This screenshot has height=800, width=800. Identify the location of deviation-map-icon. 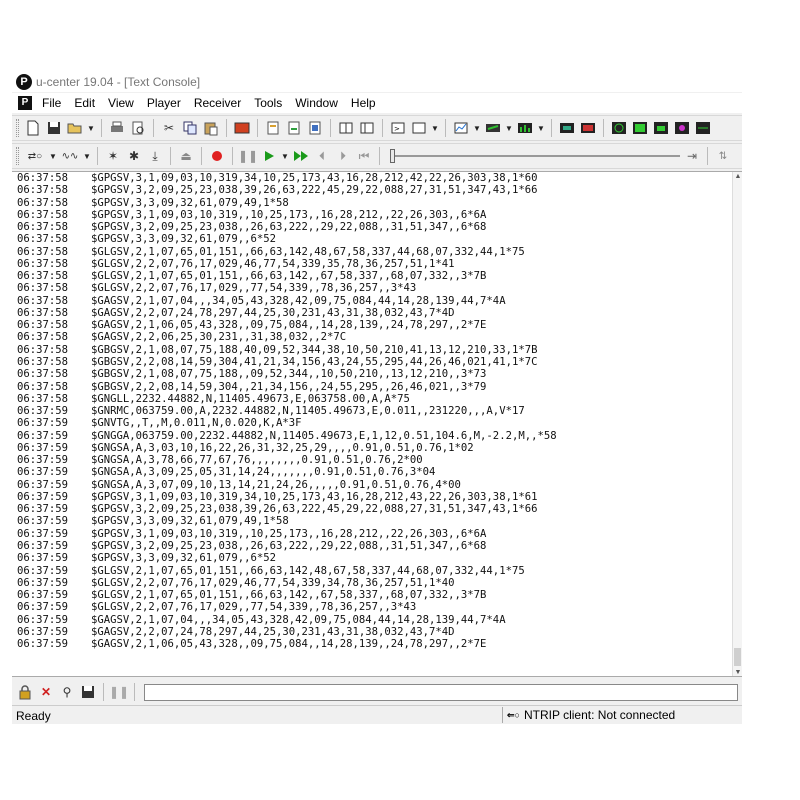
(703, 128).